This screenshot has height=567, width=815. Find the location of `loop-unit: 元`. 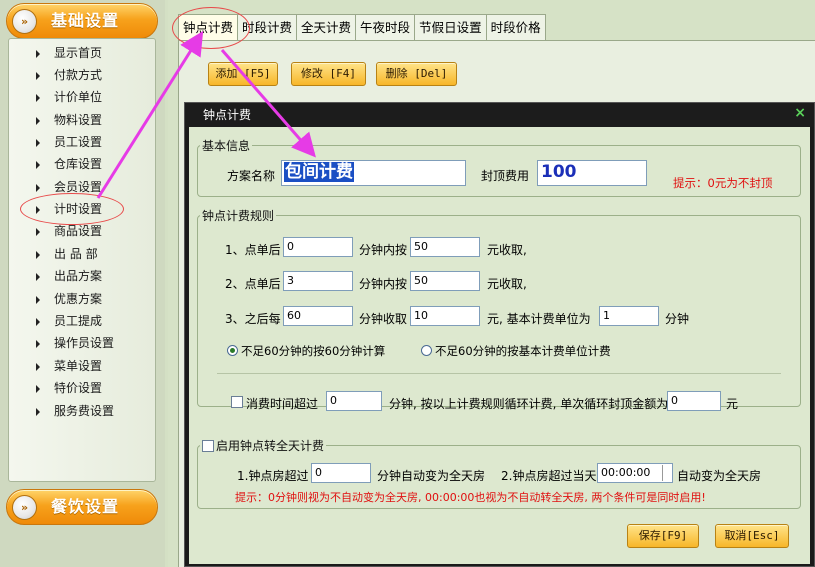

loop-unit: 元 is located at coordinates (732, 404).